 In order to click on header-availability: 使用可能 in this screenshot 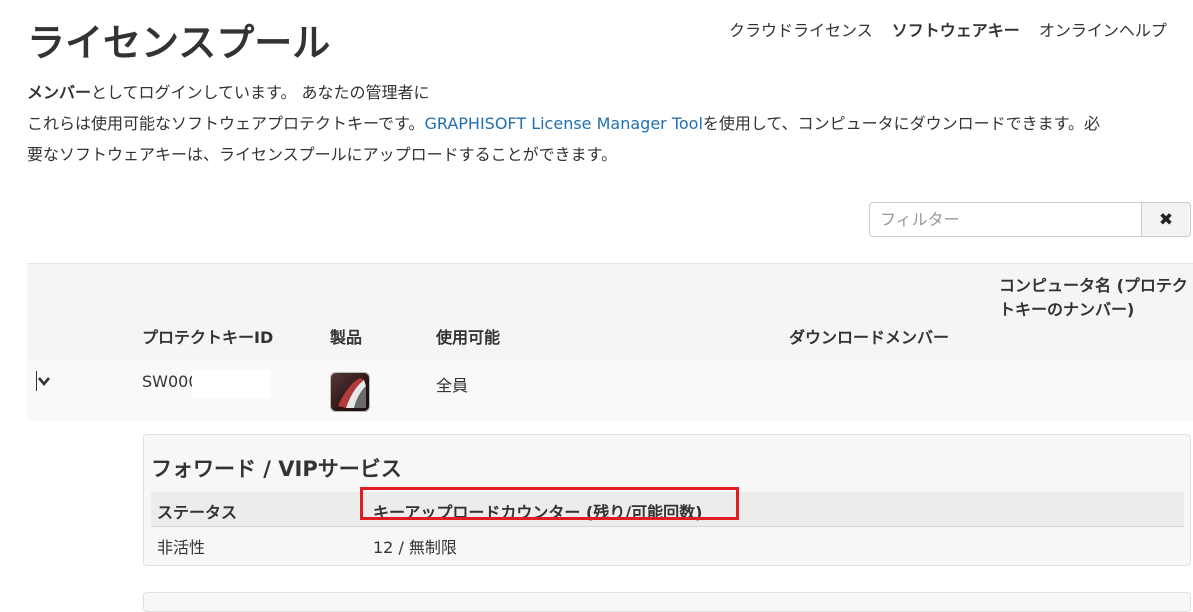, I will do `click(468, 336)`.